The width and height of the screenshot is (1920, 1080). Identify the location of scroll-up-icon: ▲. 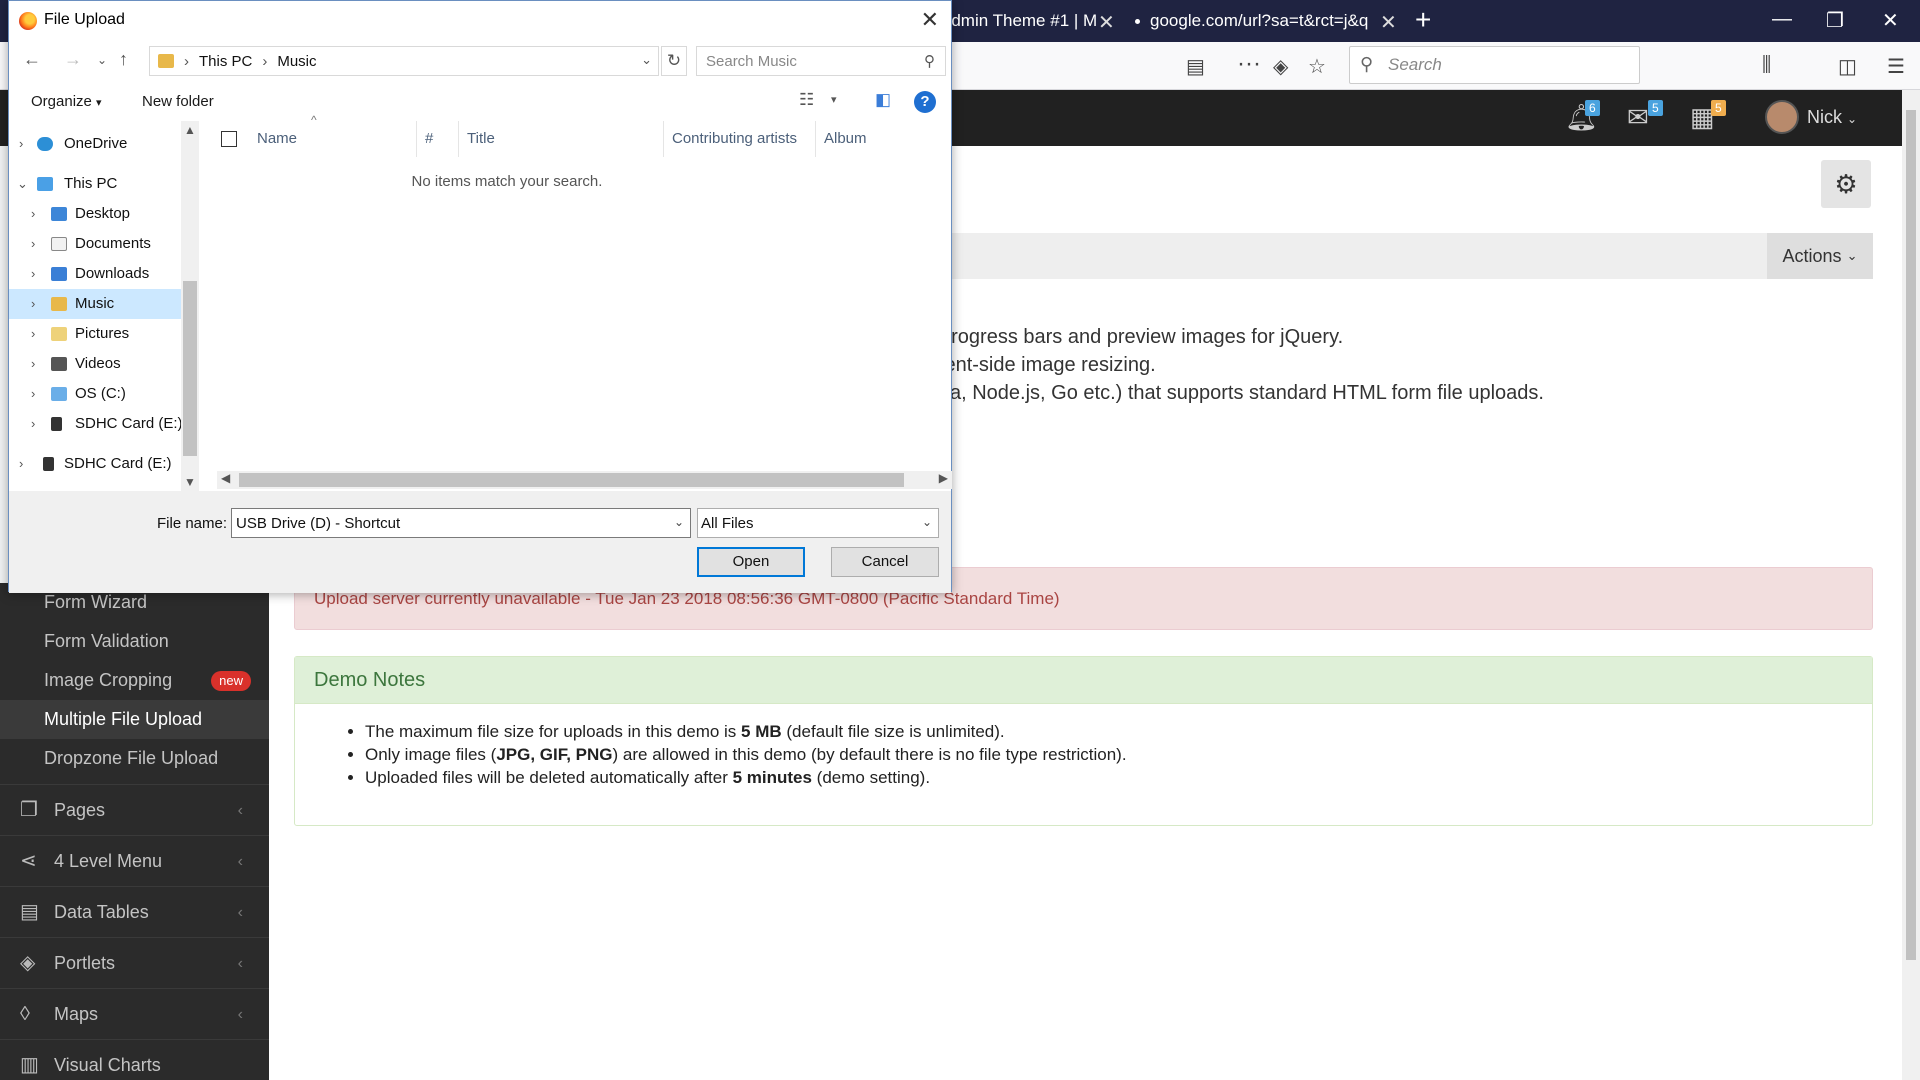
(190, 130).